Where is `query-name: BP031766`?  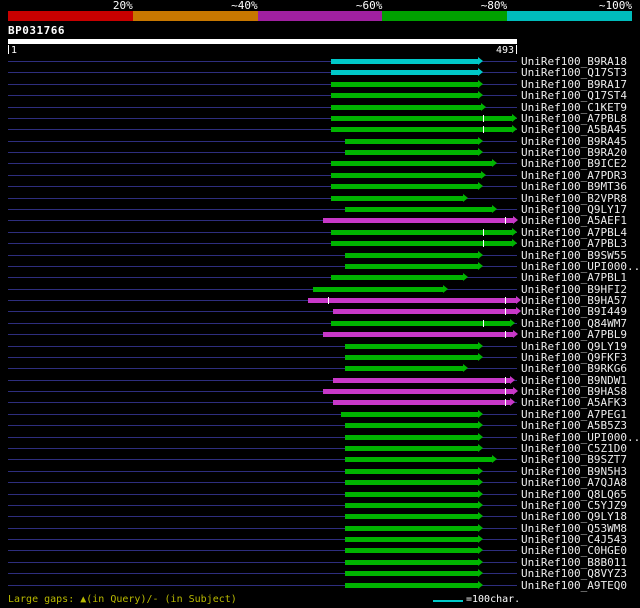
query-name: BP031766 is located at coordinates (36, 30).